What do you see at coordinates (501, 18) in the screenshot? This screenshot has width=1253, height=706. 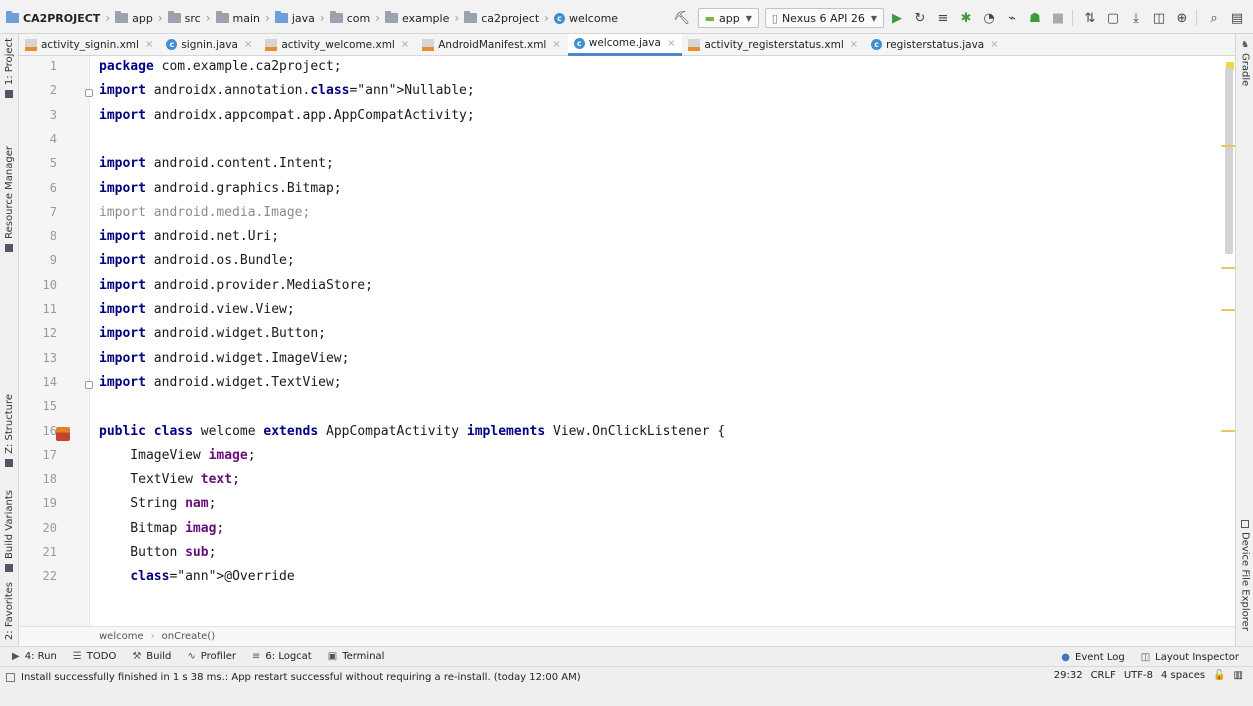 I see `breadcrumb-ca2project: ca2project` at bounding box center [501, 18].